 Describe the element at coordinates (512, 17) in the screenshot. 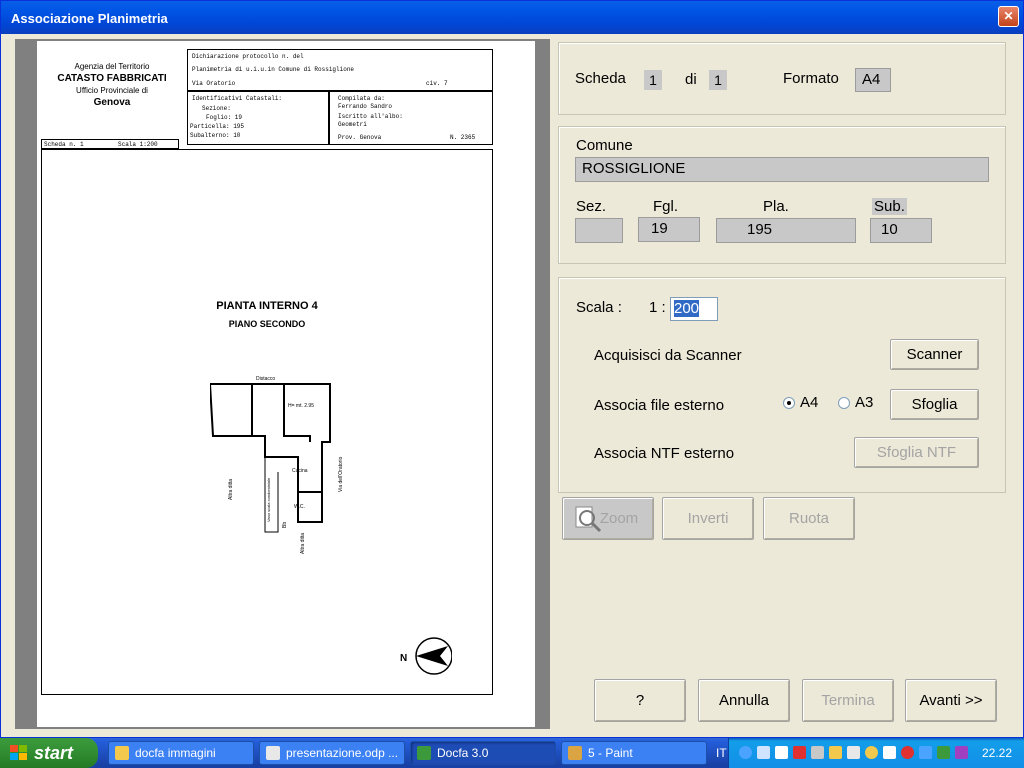

I see `window-titlebar: Associazione Planimetria ✕` at that location.